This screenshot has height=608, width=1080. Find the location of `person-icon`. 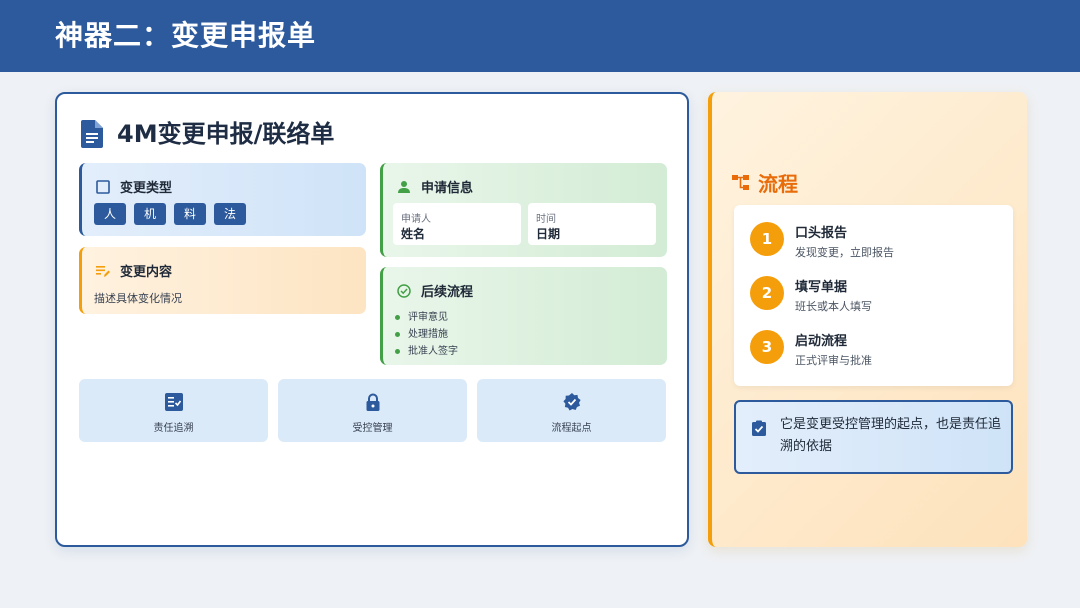

person-icon is located at coordinates (404, 186).